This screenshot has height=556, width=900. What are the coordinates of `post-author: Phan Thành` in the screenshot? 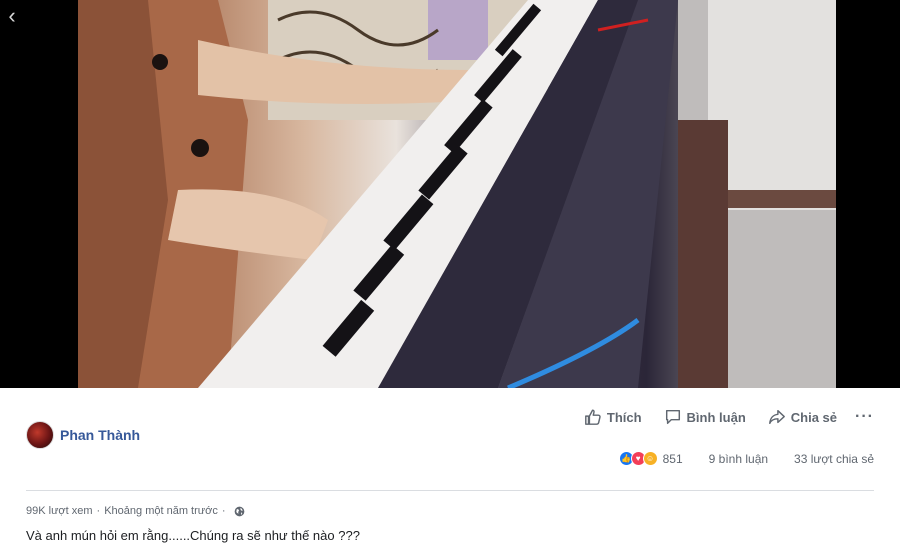 It's located at (83, 435).